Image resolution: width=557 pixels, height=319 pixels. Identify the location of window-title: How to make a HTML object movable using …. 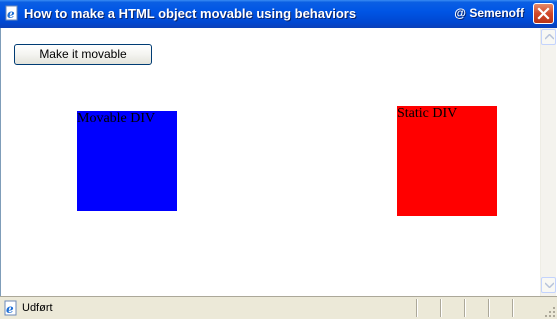
(190, 13).